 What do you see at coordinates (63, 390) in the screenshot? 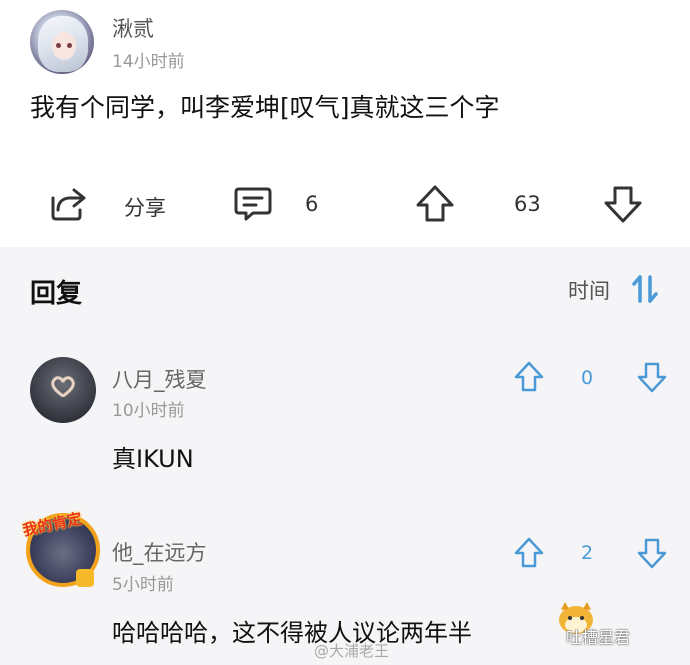
I see `reply-avatar` at bounding box center [63, 390].